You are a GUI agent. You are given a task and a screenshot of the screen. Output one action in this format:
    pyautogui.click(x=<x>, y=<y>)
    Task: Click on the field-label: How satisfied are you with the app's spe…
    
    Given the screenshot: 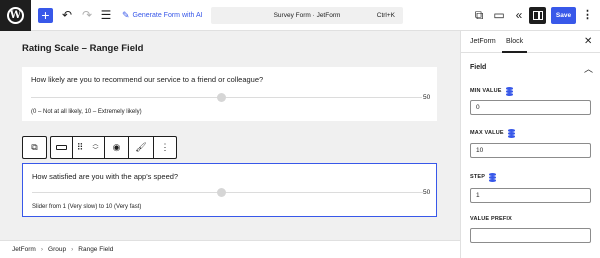 What is the action you would take?
    pyautogui.click(x=105, y=176)
    